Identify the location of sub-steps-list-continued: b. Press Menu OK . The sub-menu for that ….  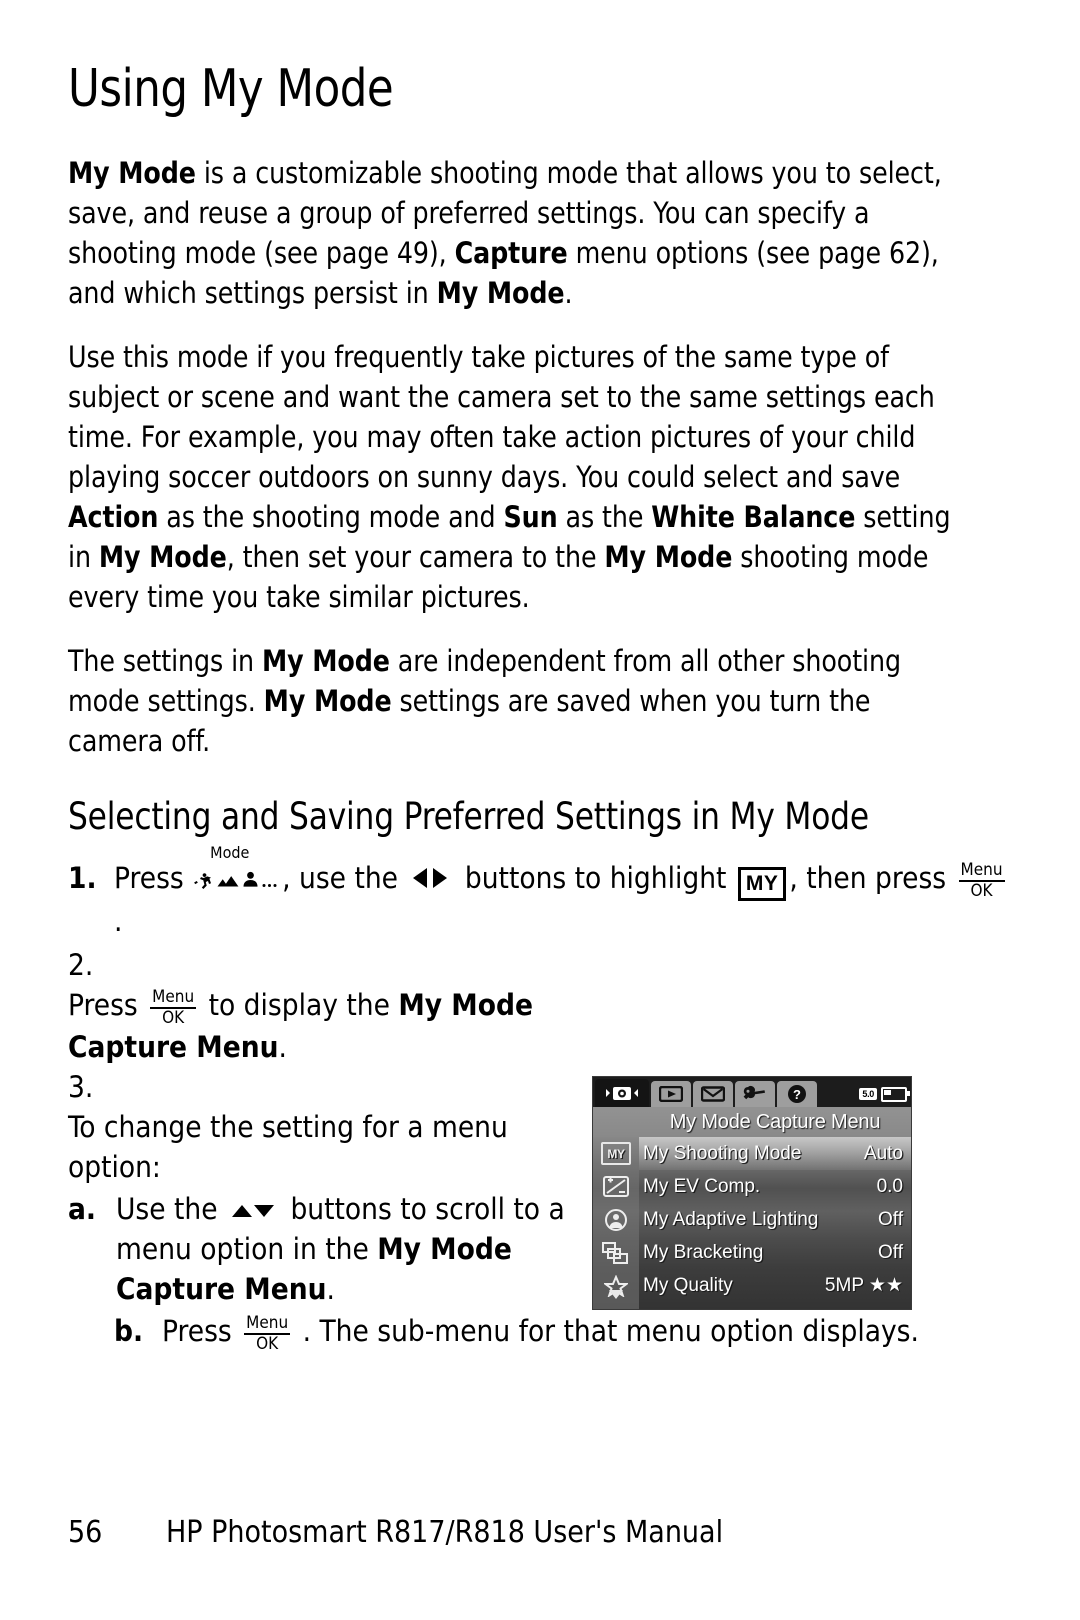
(540, 1332).